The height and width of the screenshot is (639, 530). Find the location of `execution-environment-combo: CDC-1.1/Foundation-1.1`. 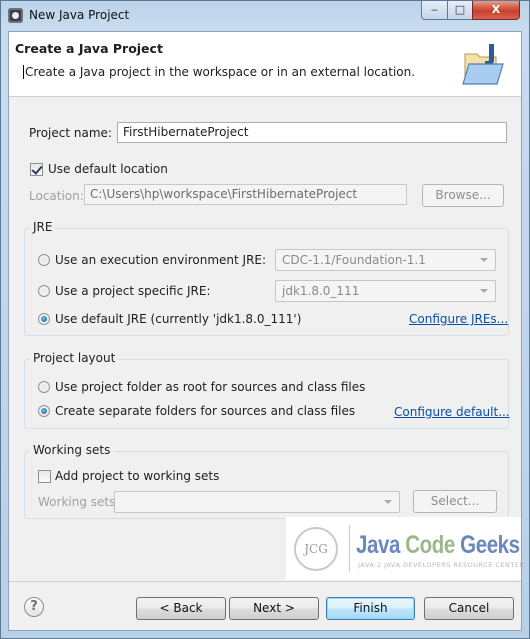

execution-environment-combo: CDC-1.1/Foundation-1.1 is located at coordinates (385, 260).